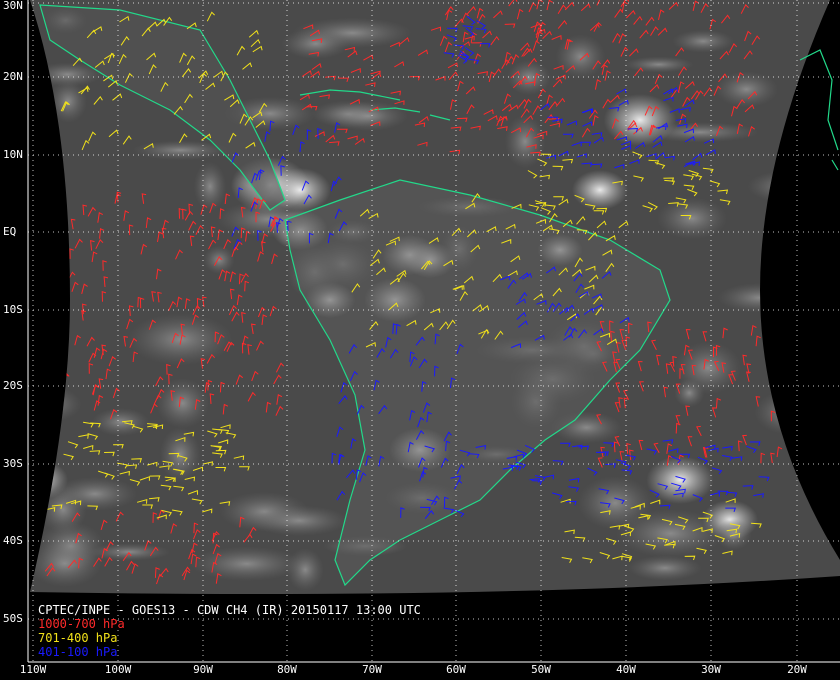  Describe the element at coordinates (600, 190) in the screenshot. I see `cloud-patch` at that location.